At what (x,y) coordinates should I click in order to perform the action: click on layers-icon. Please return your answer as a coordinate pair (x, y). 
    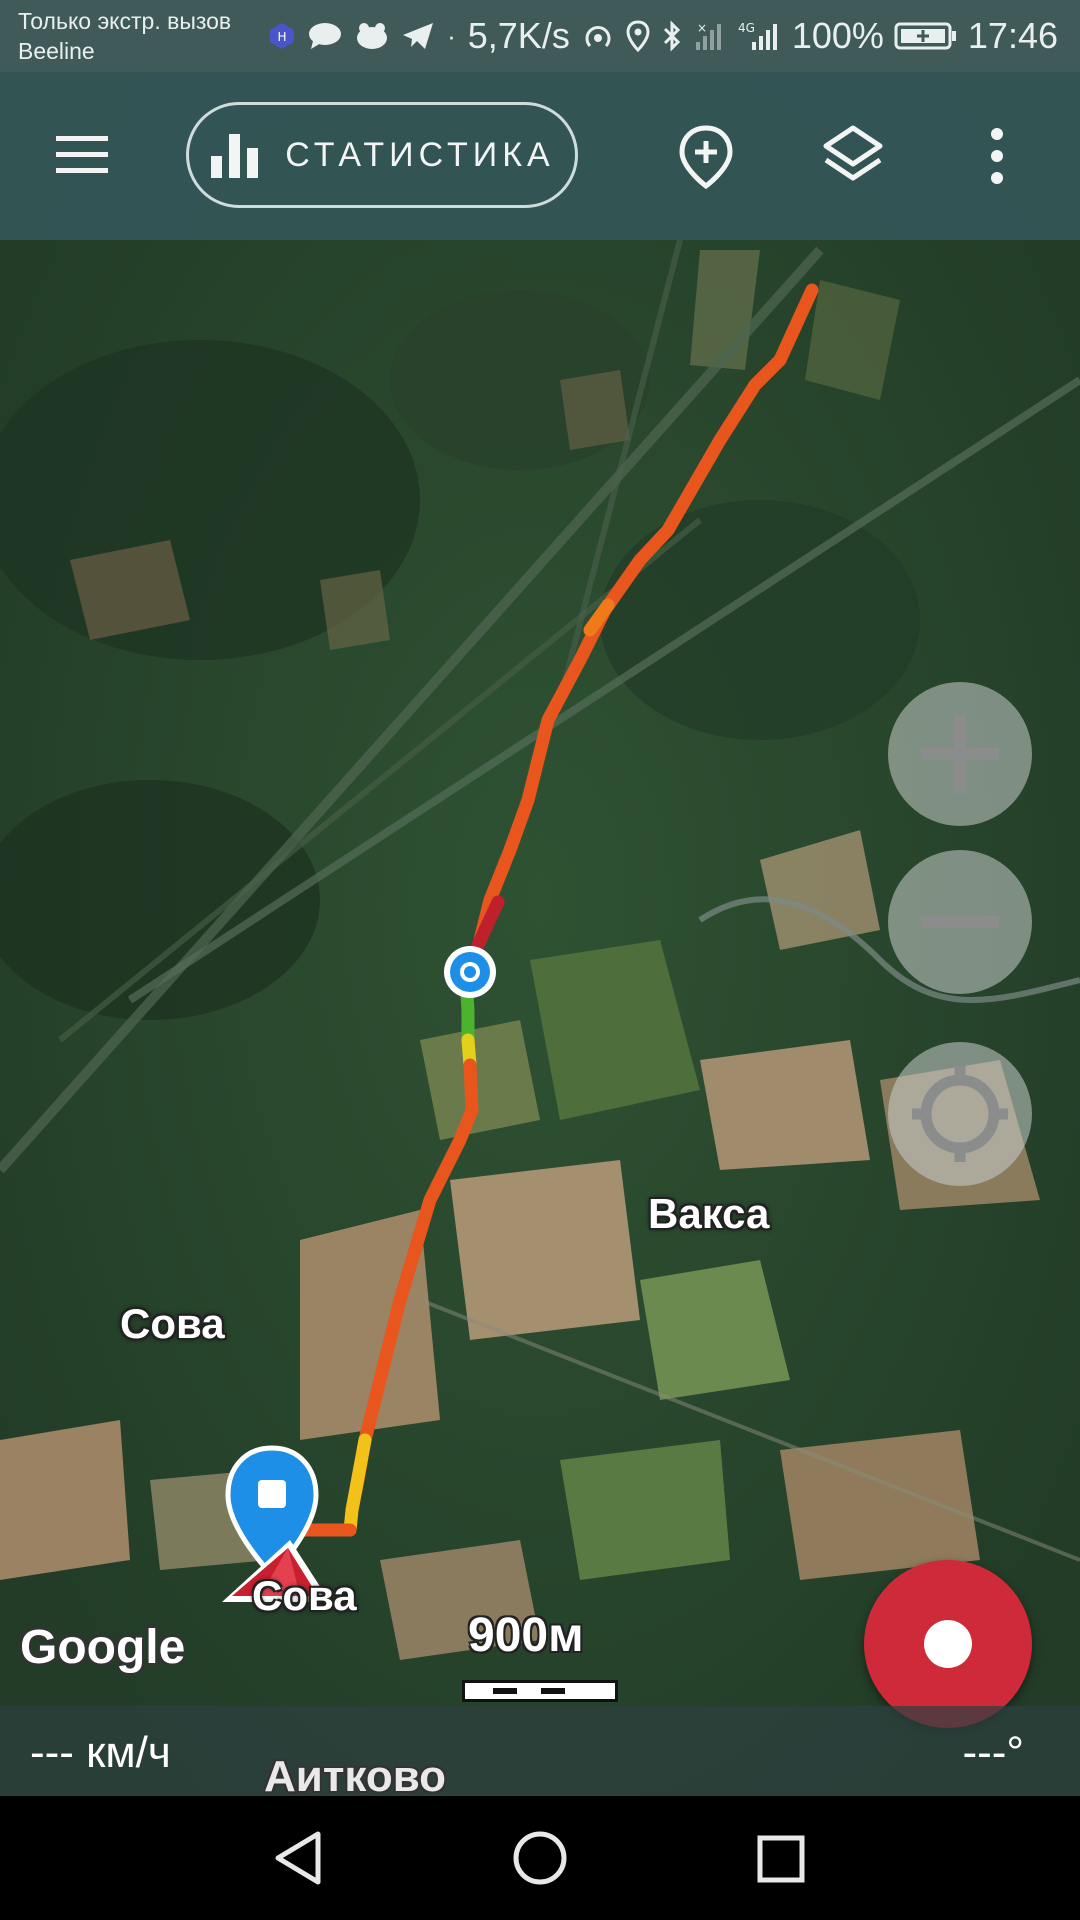
    Looking at the image, I should click on (853, 153).